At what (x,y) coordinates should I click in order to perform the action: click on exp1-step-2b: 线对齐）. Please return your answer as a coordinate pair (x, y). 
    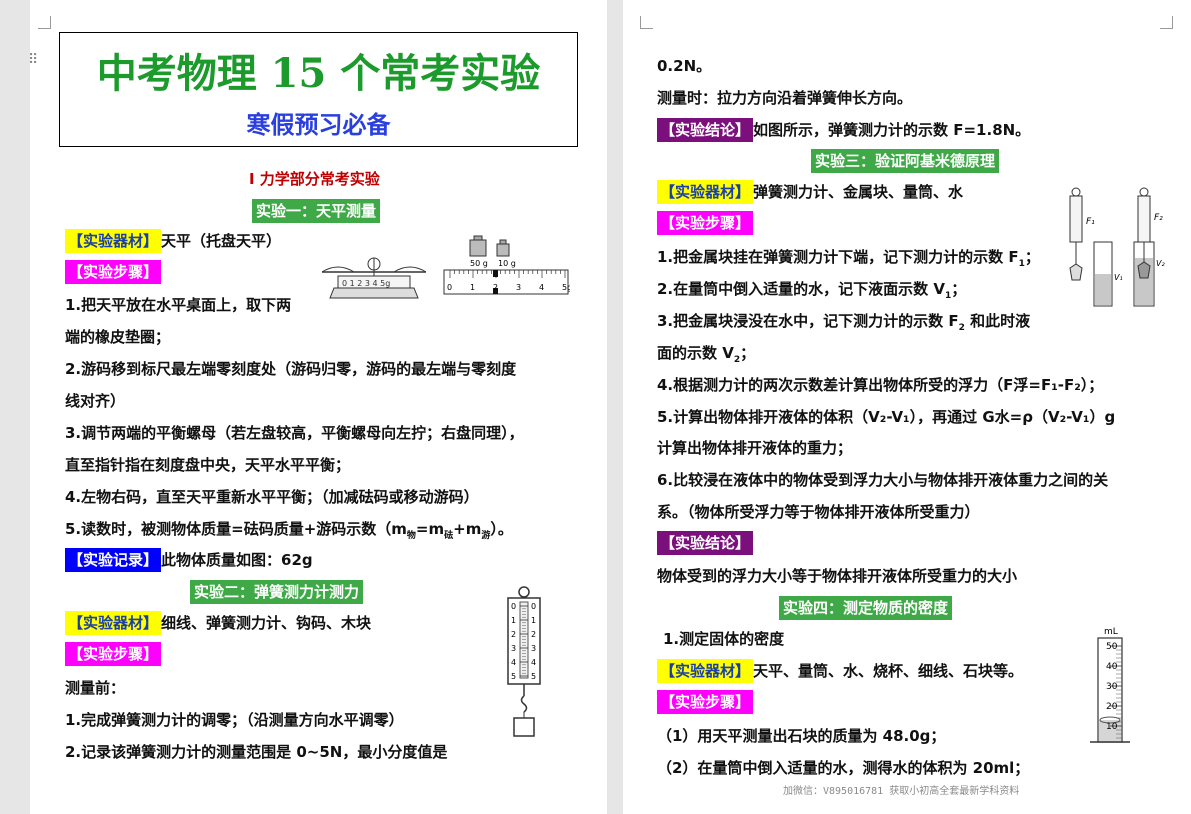
    Looking at the image, I should click on (95, 401).